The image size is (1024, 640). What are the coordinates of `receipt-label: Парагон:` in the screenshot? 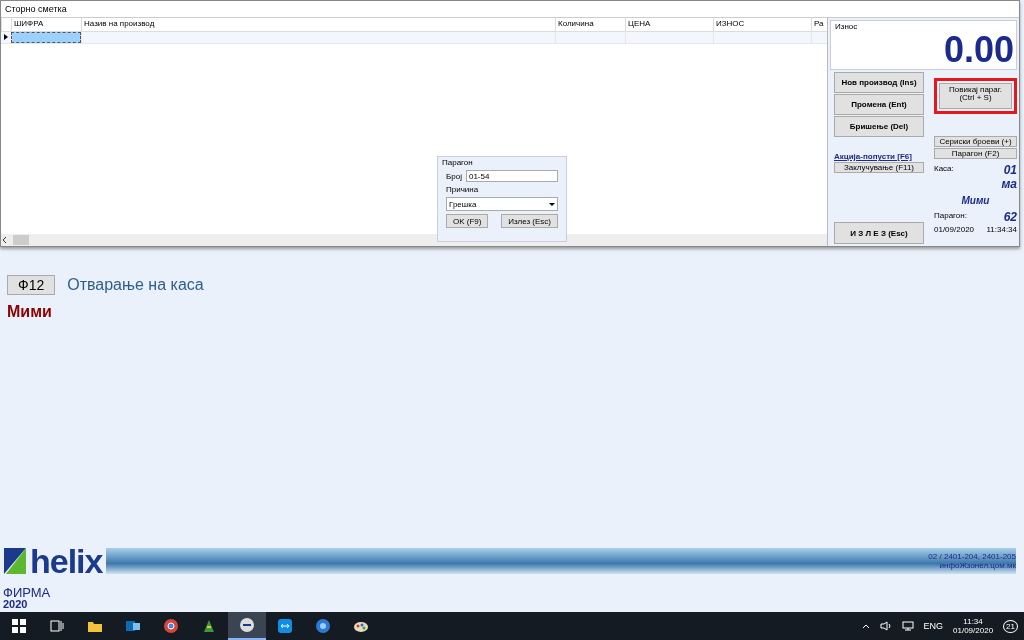 It's located at (951, 216).